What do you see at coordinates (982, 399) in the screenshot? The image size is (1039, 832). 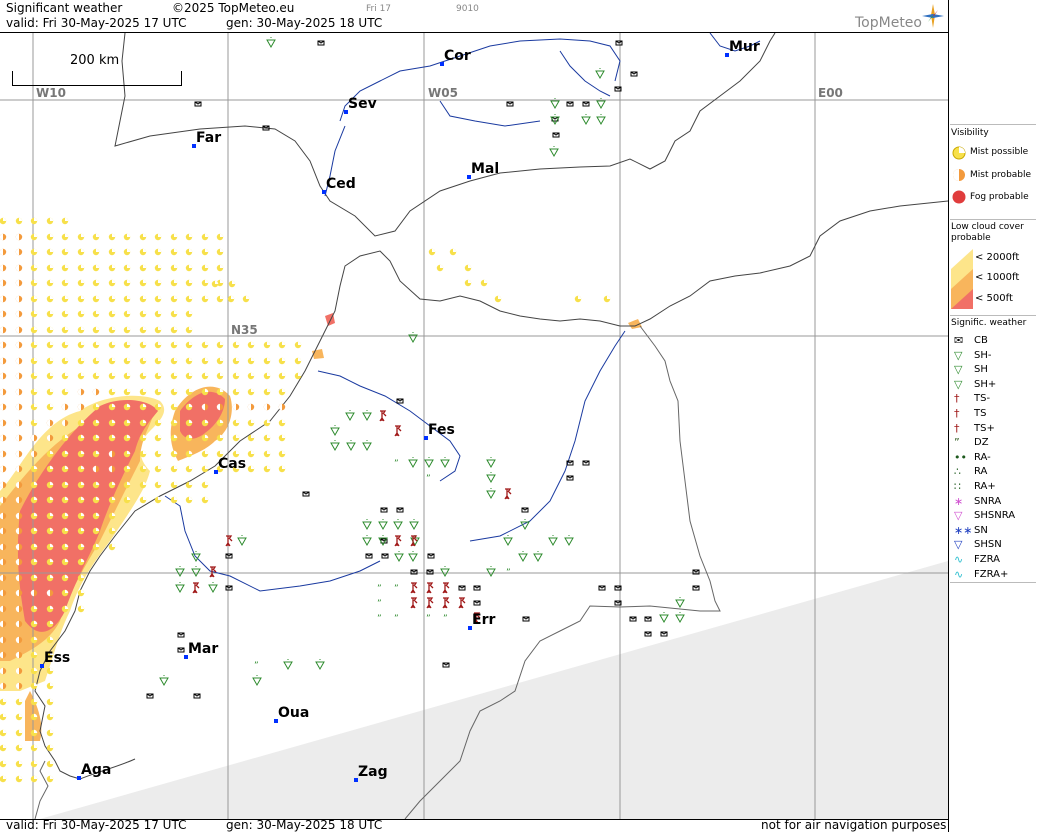 I see `legend-sigwx-label: TS-` at bounding box center [982, 399].